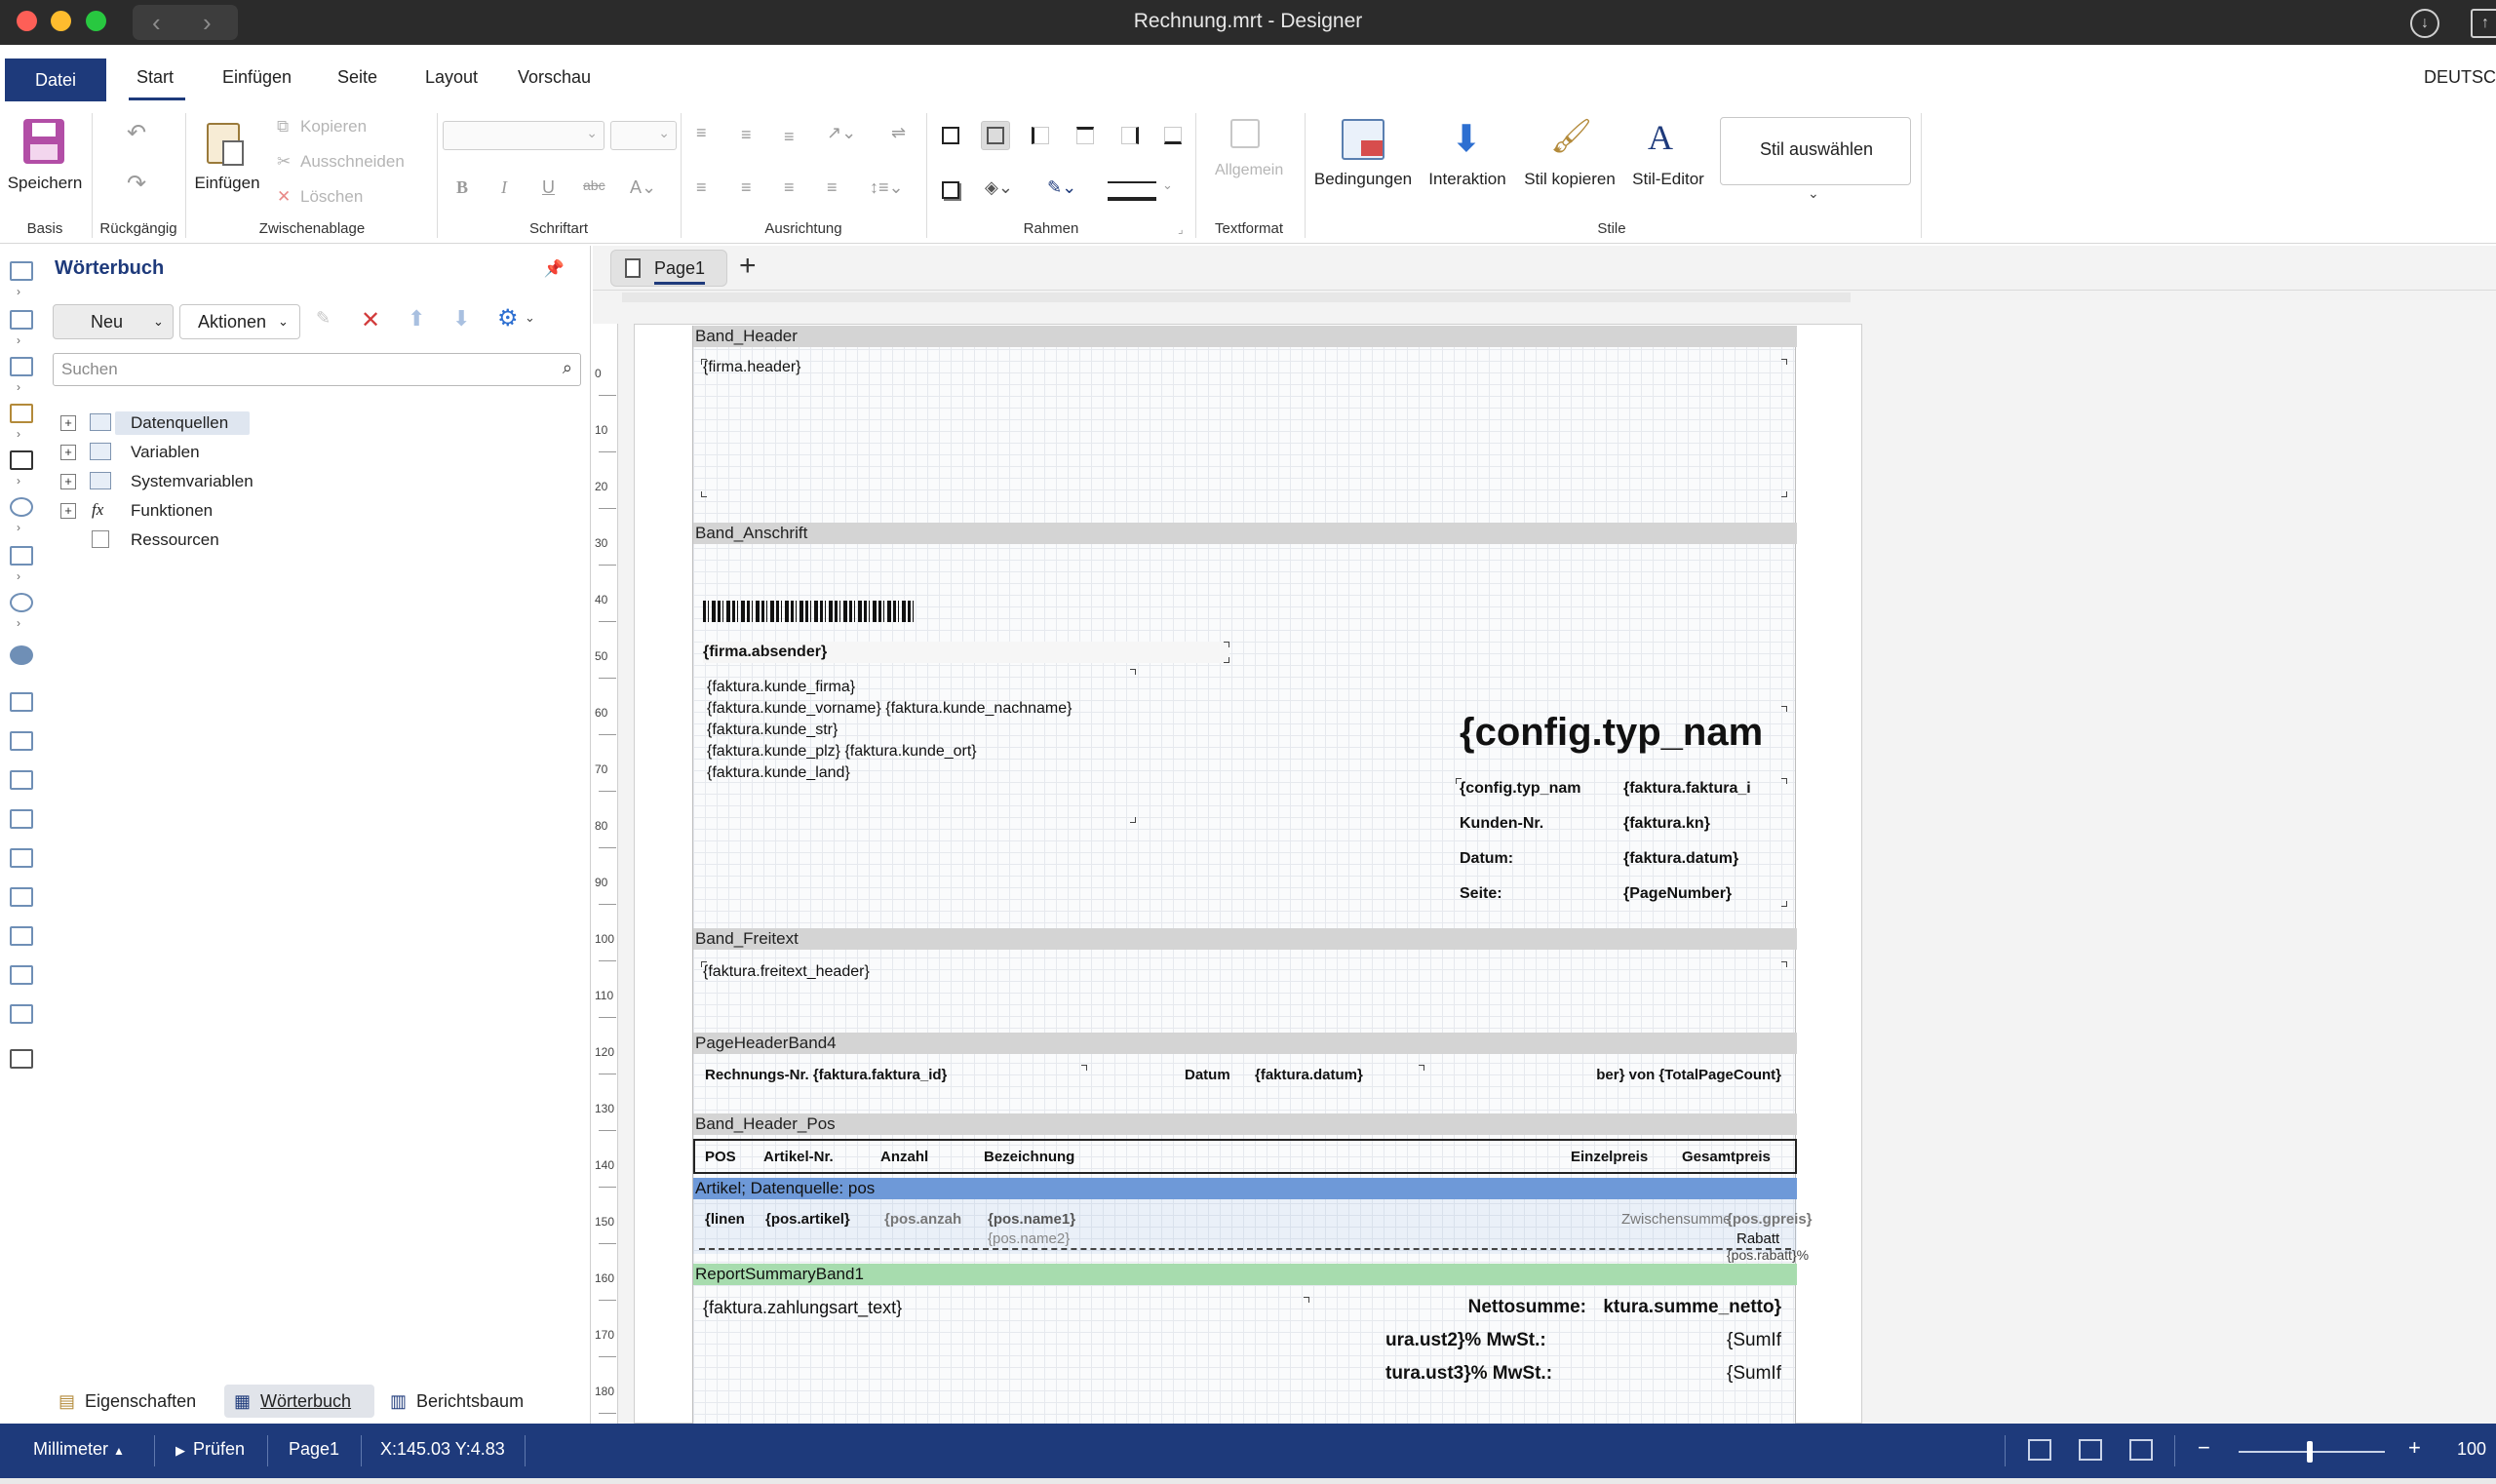 The image size is (2496, 1484). Describe the element at coordinates (1245, 336) in the screenshot. I see `band-header: Band_Header` at that location.